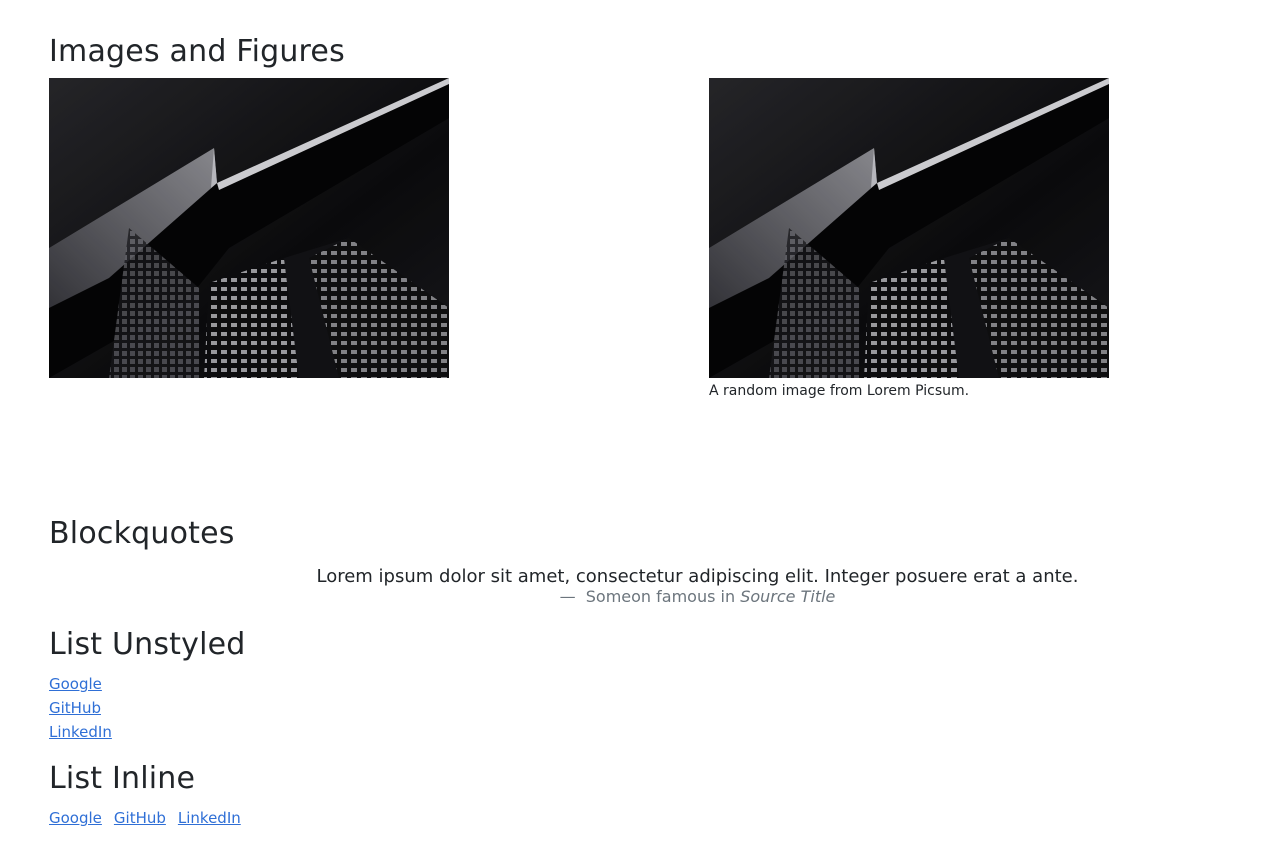  What do you see at coordinates (249, 228) in the screenshot?
I see `building-image` at bounding box center [249, 228].